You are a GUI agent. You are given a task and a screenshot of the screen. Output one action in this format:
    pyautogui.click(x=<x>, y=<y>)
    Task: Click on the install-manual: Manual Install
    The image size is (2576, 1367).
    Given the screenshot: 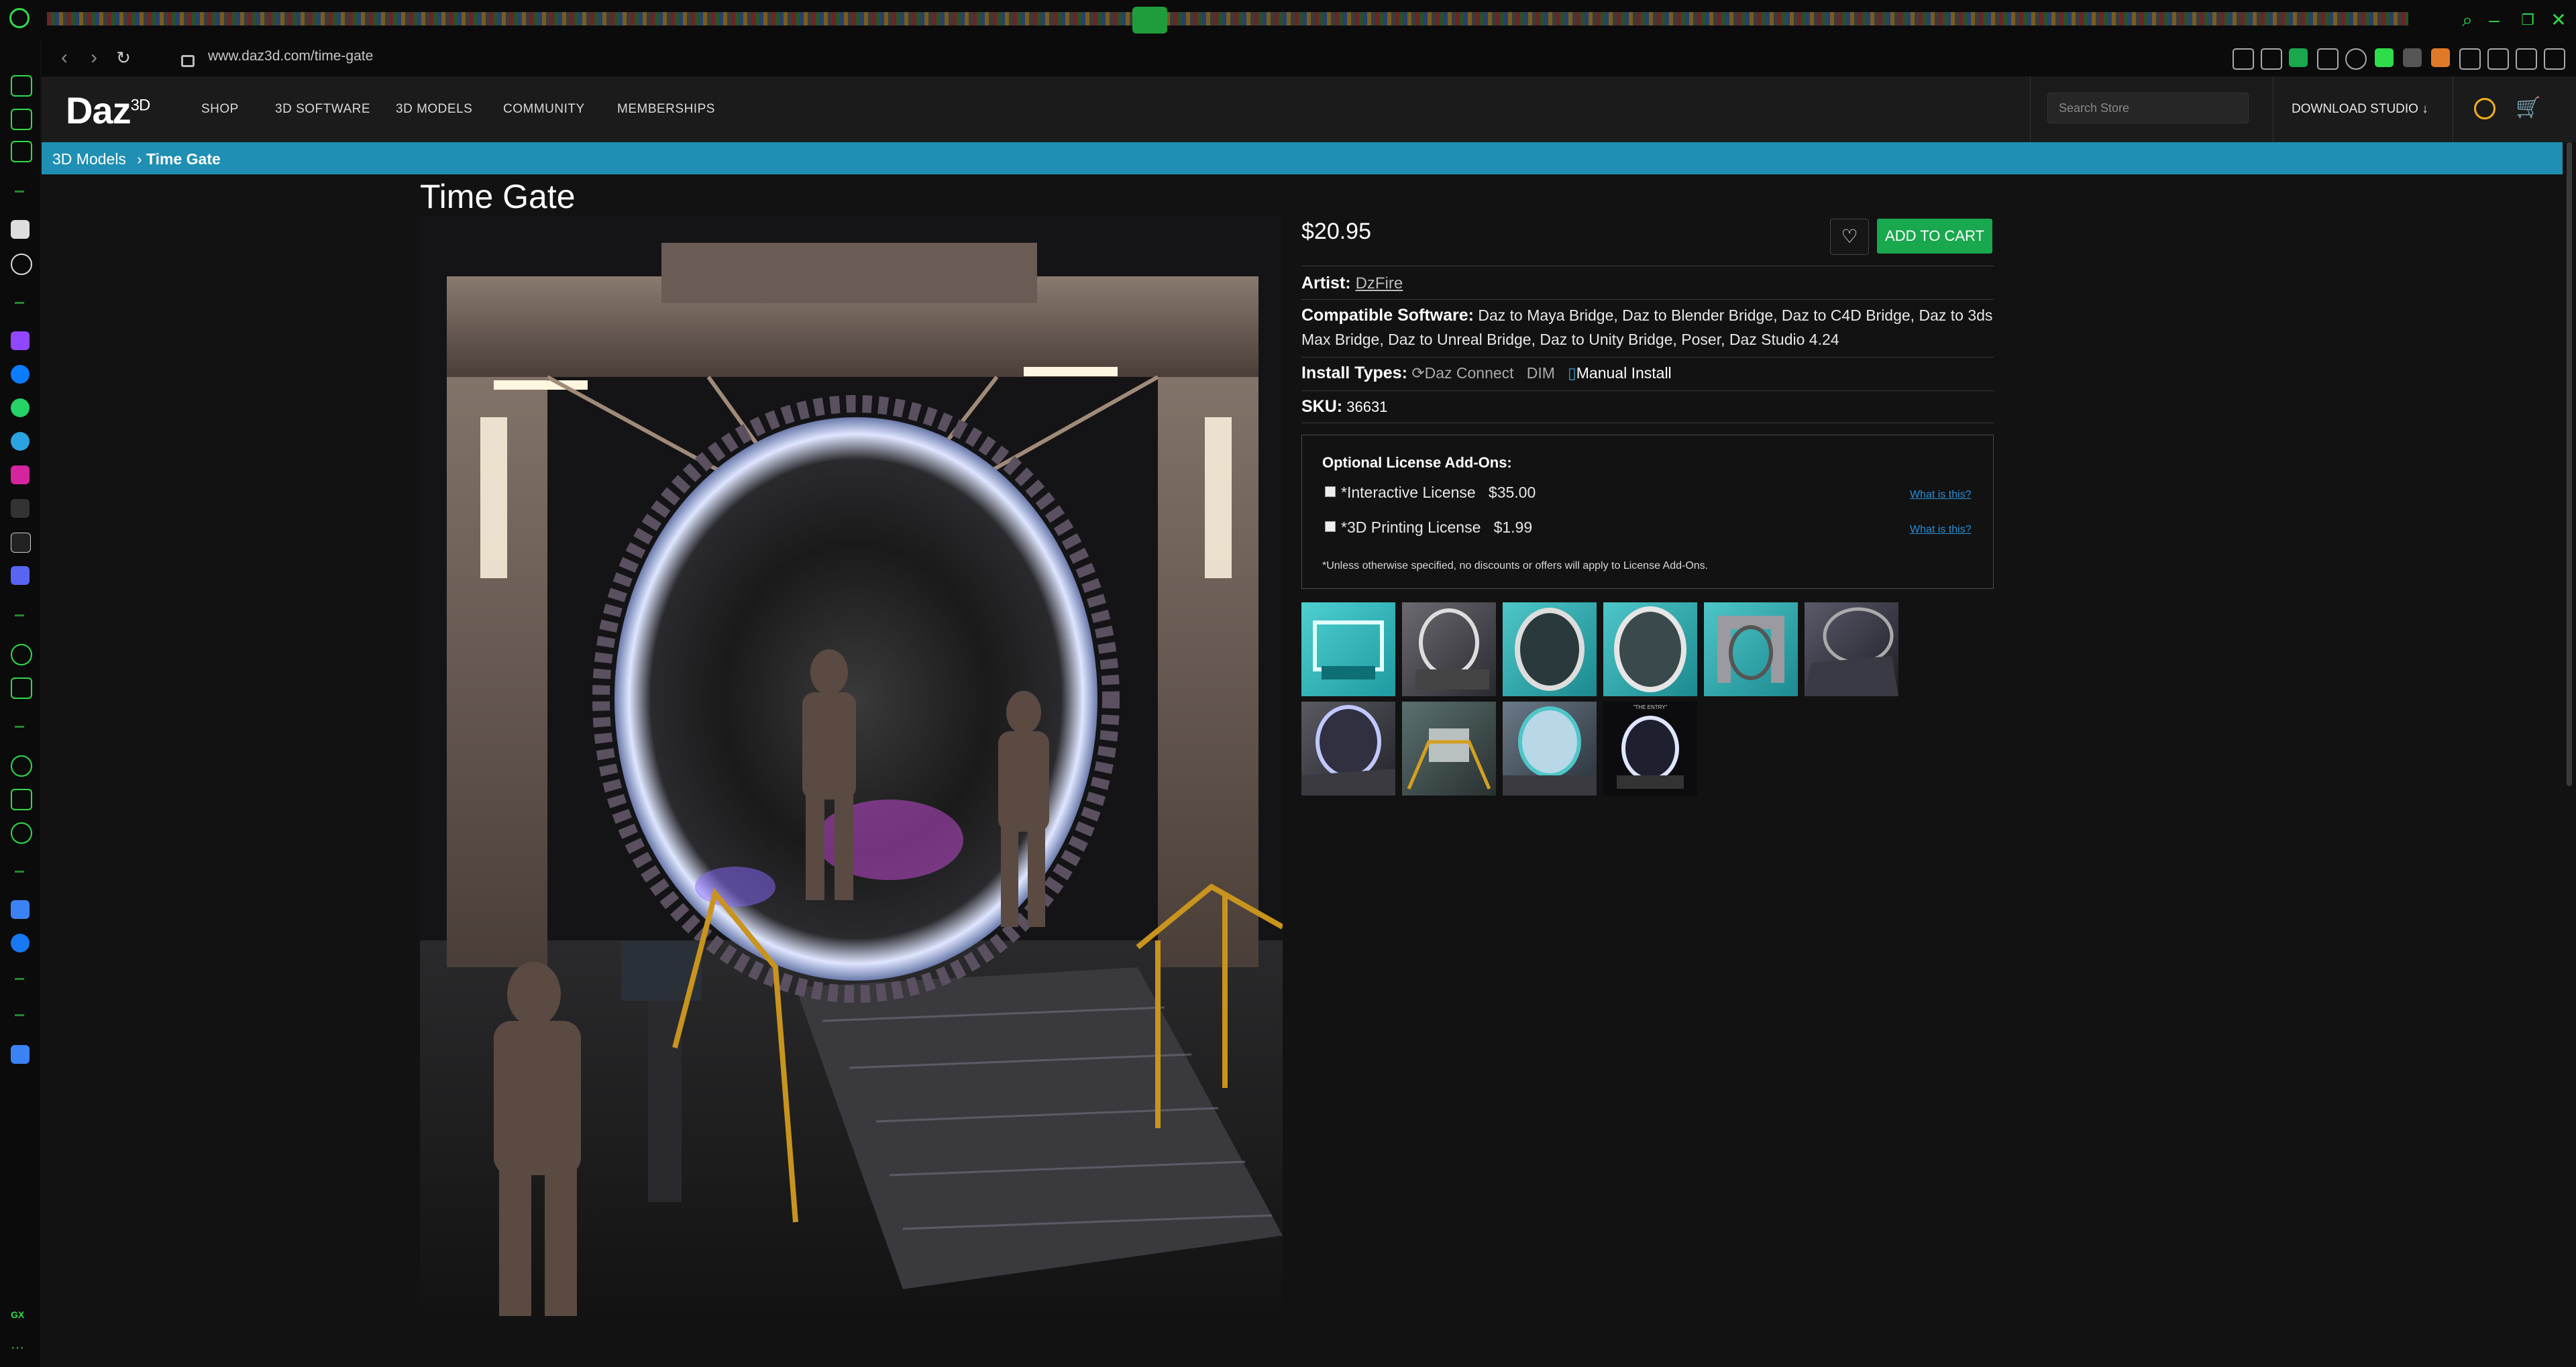 What is the action you would take?
    pyautogui.click(x=1624, y=373)
    